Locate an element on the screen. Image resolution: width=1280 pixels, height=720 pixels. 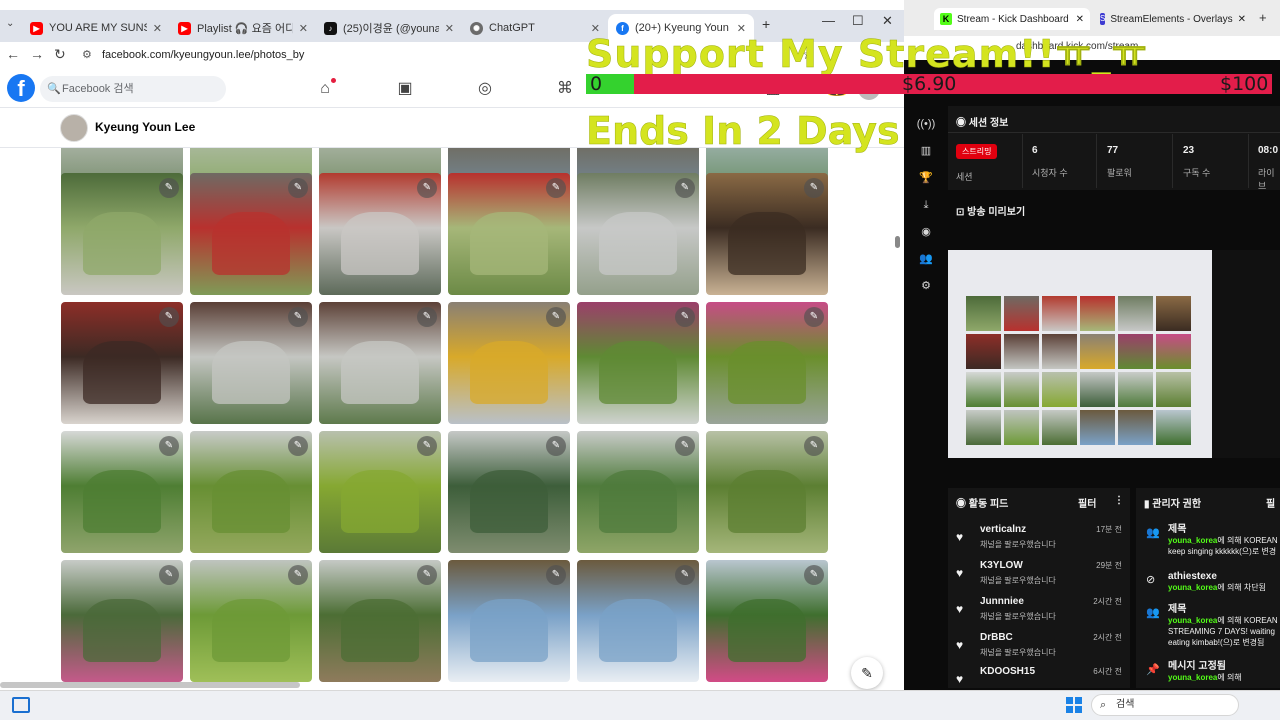
new-message-button: ✎ is located at coordinates (867, 673).